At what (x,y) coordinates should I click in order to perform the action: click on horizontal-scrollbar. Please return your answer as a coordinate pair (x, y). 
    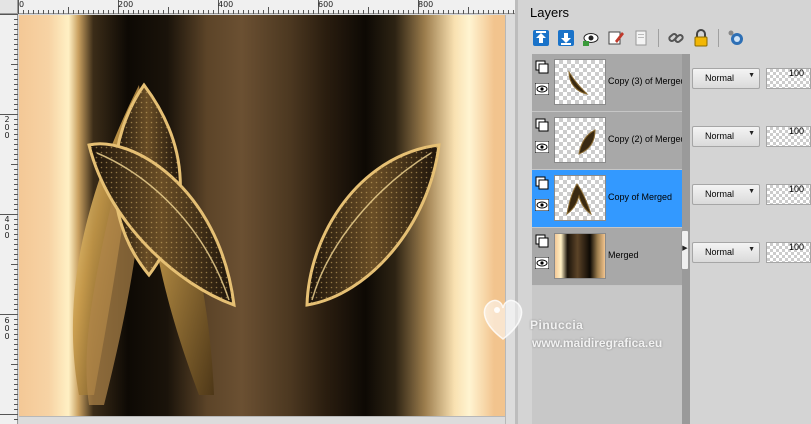
    Looking at the image, I should click on (262, 420).